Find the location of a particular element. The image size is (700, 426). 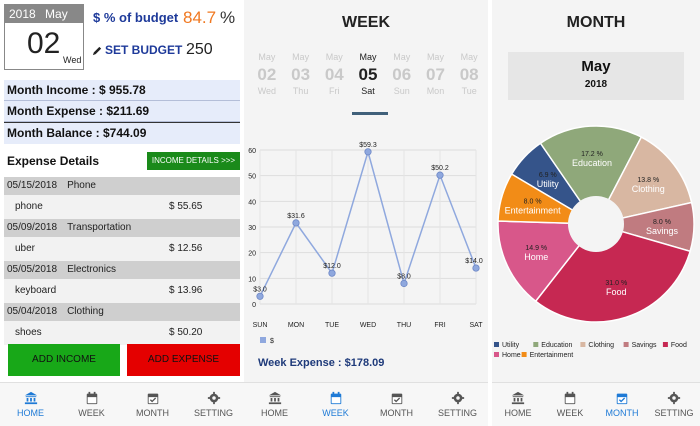

day-weekday: Sat is located at coordinates (368, 91).